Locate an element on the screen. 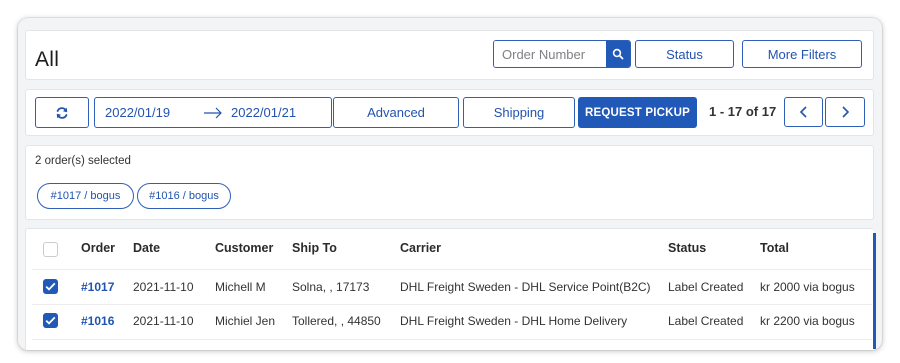  refresh-icon is located at coordinates (62, 112).